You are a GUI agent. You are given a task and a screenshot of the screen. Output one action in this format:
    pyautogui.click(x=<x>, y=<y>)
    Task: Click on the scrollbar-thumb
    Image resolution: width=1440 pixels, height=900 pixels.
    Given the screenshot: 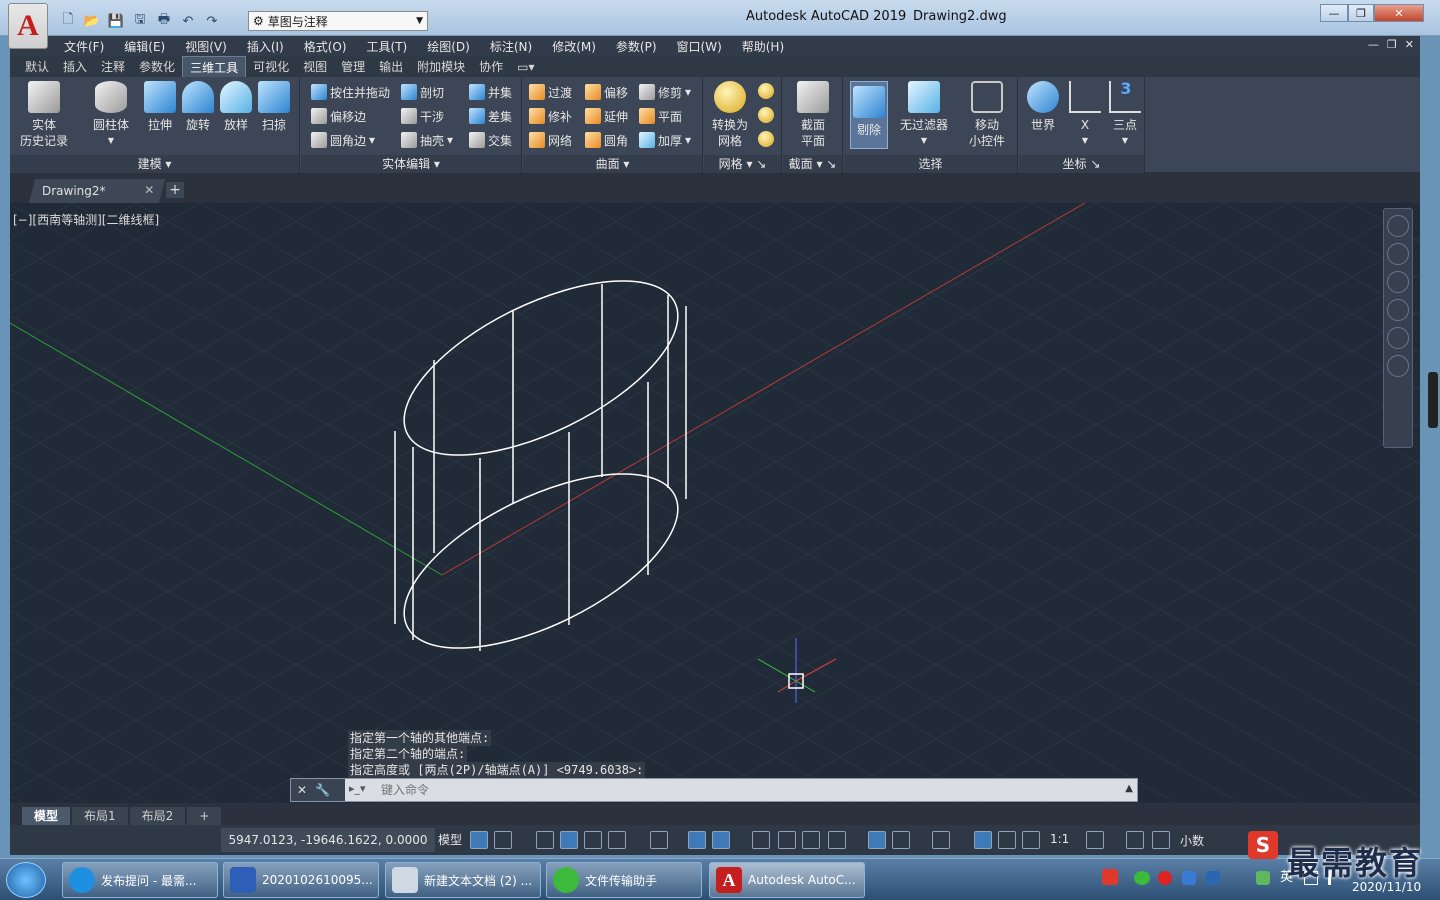 What is the action you would take?
    pyautogui.click(x=1433, y=400)
    